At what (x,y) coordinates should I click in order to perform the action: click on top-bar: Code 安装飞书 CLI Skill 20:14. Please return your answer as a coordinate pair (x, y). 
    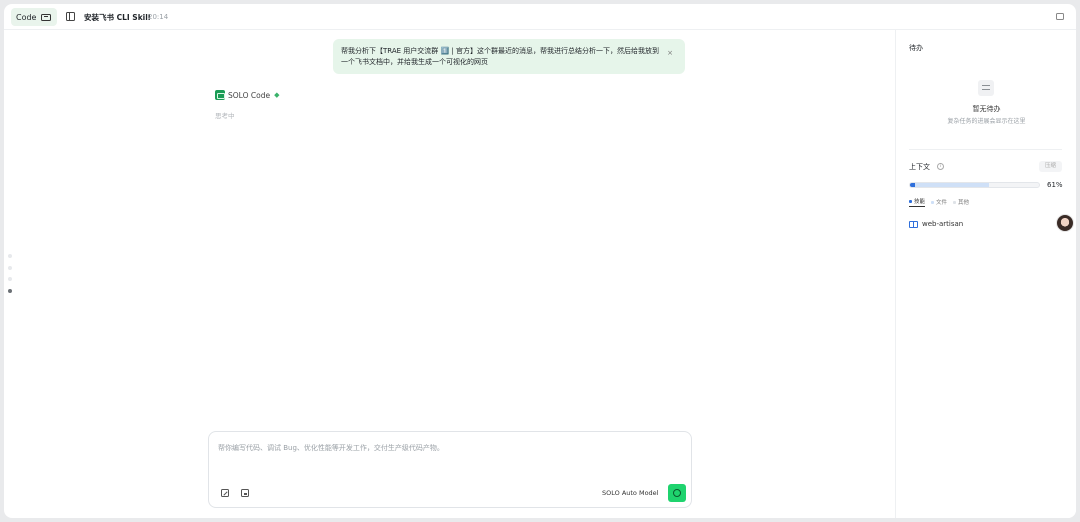
    Looking at the image, I should click on (540, 17).